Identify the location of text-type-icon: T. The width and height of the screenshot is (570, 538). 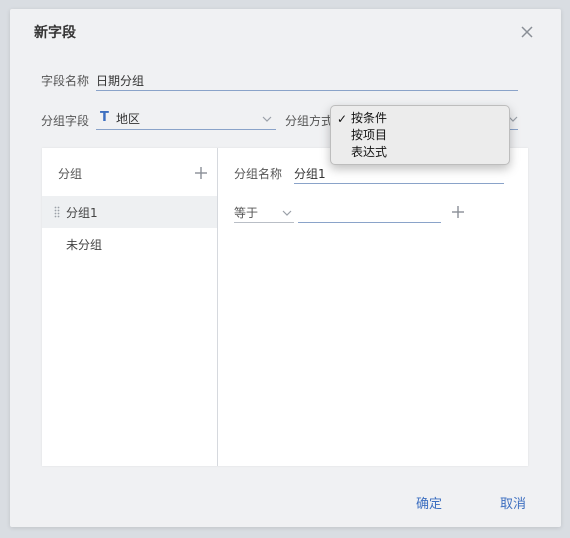
(104, 117).